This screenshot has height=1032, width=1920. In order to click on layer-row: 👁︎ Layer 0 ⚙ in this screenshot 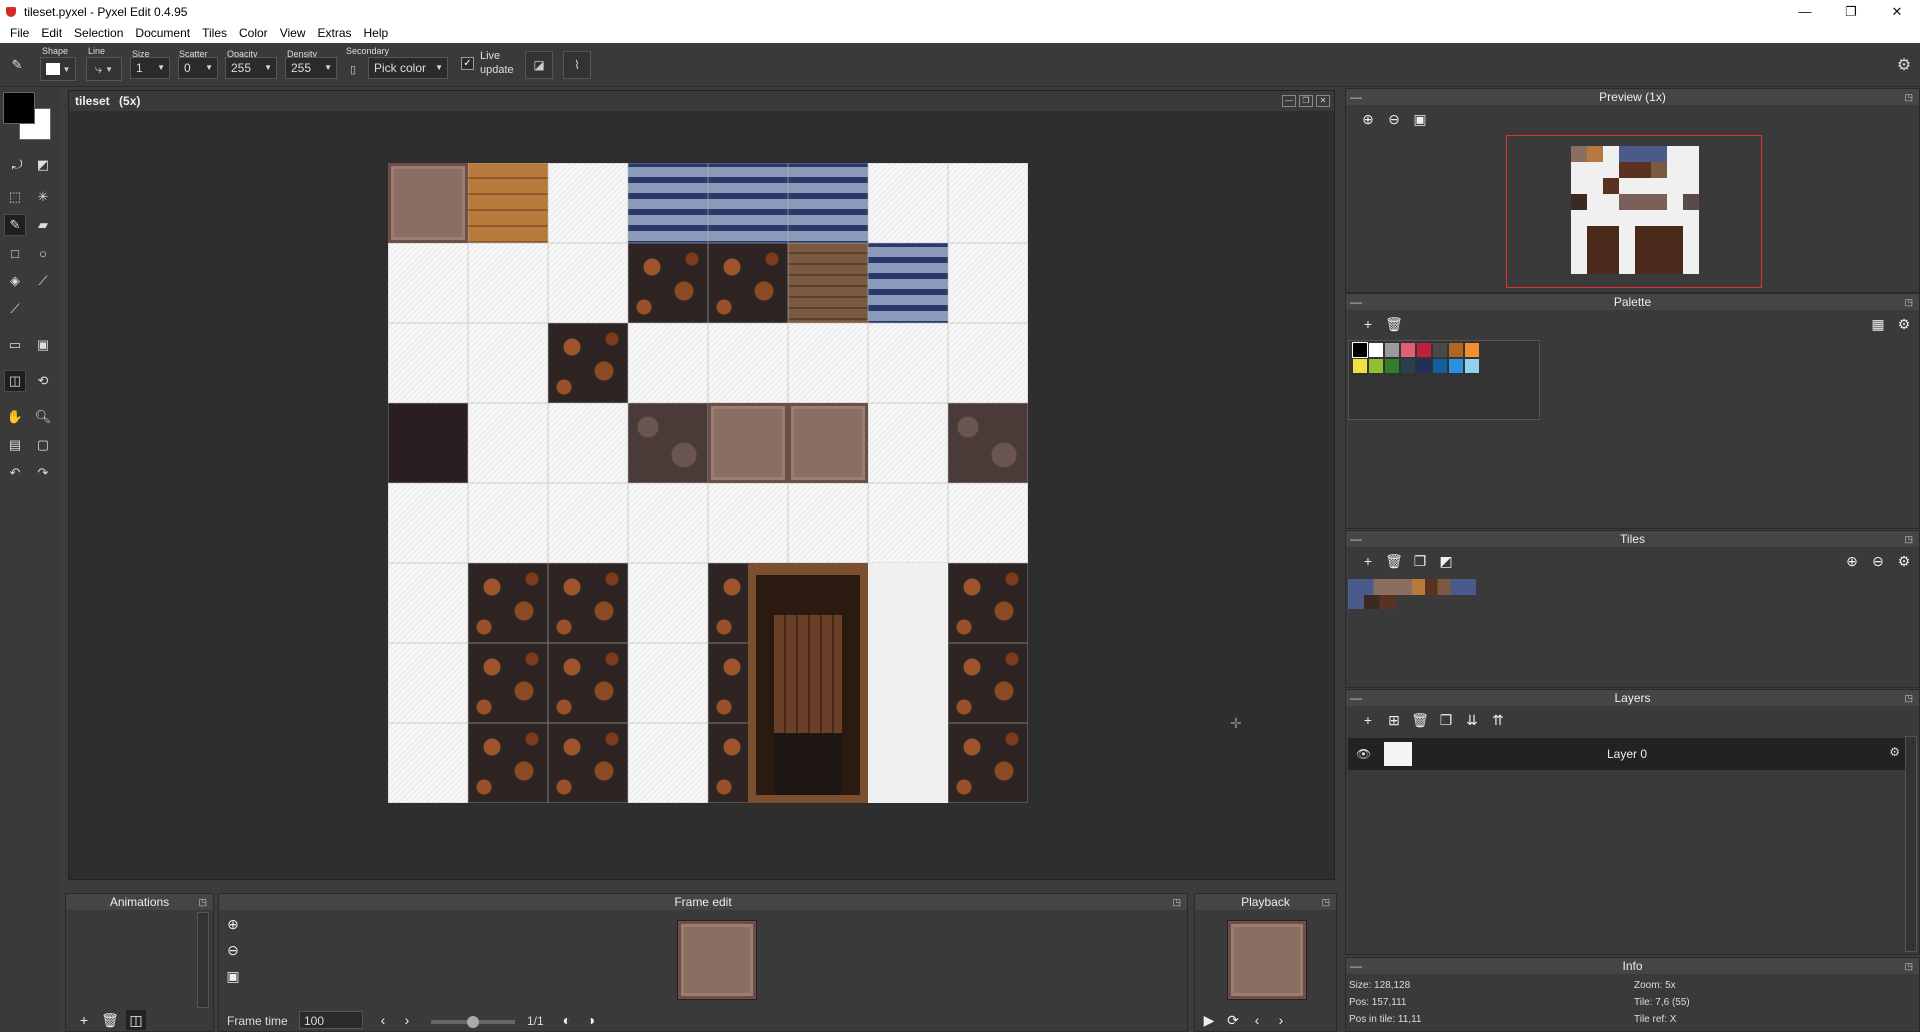, I will do `click(1627, 754)`.